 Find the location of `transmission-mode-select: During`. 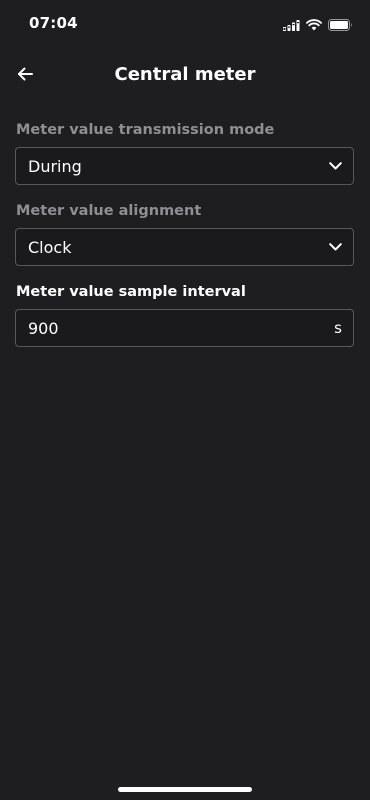

transmission-mode-select: During is located at coordinates (184, 166).